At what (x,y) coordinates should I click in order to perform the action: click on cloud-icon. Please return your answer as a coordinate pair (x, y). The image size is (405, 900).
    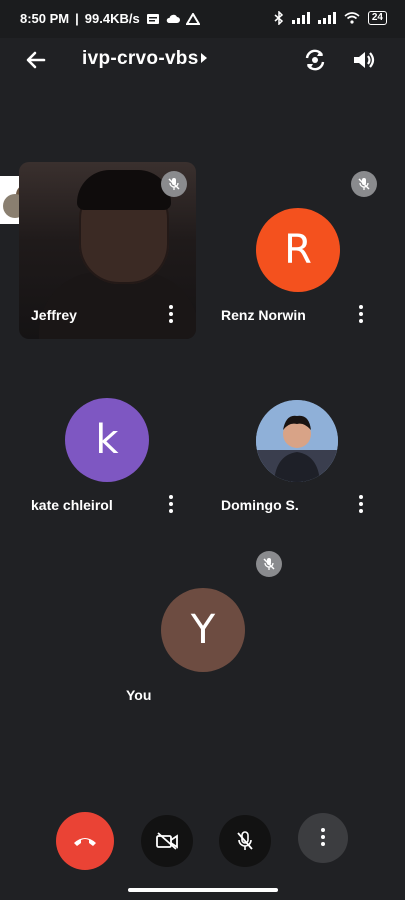
    Looking at the image, I should click on (173, 18).